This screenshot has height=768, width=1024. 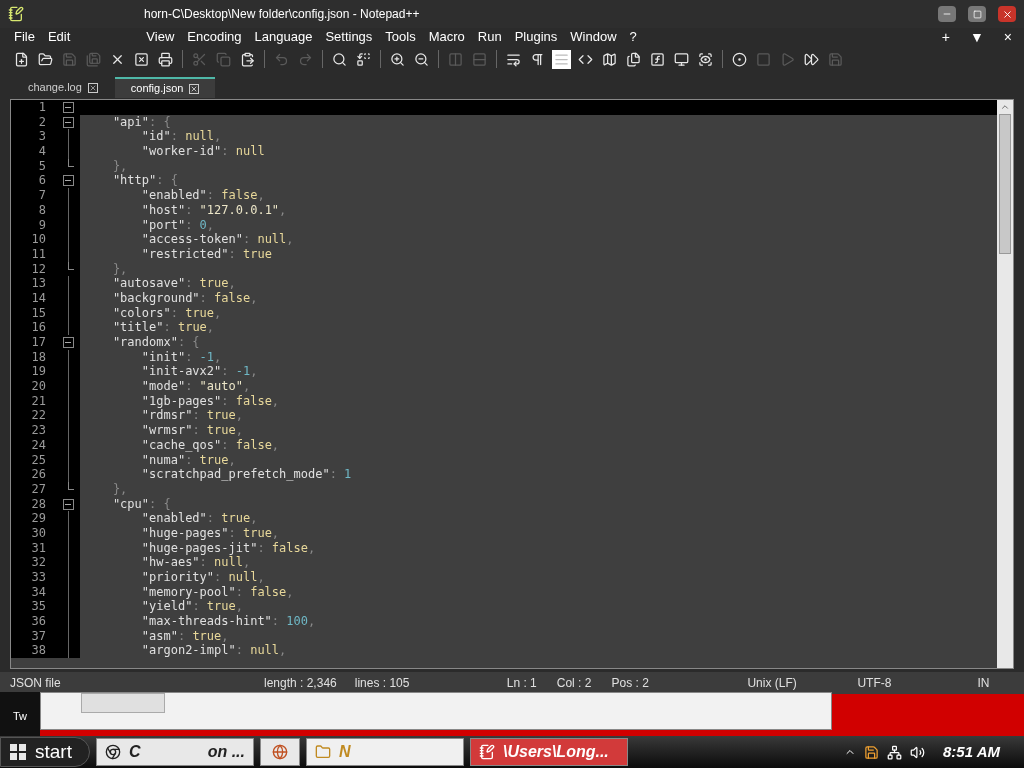 I want to click on code-line: "randomx": {, so click(x=155, y=342).